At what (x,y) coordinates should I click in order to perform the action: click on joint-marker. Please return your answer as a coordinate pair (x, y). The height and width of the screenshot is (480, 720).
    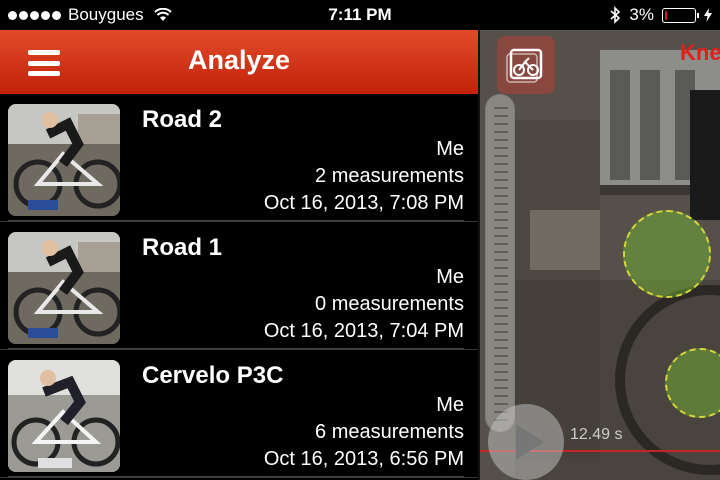
    Looking at the image, I should click on (667, 254).